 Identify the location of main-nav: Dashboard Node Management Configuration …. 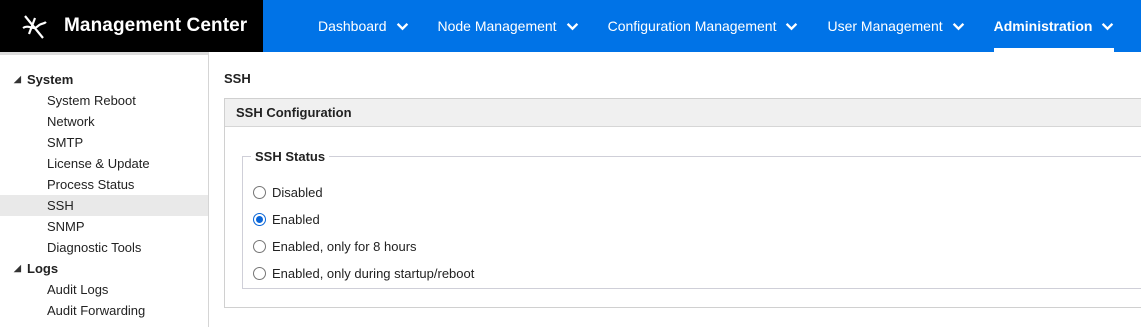
(689, 26).